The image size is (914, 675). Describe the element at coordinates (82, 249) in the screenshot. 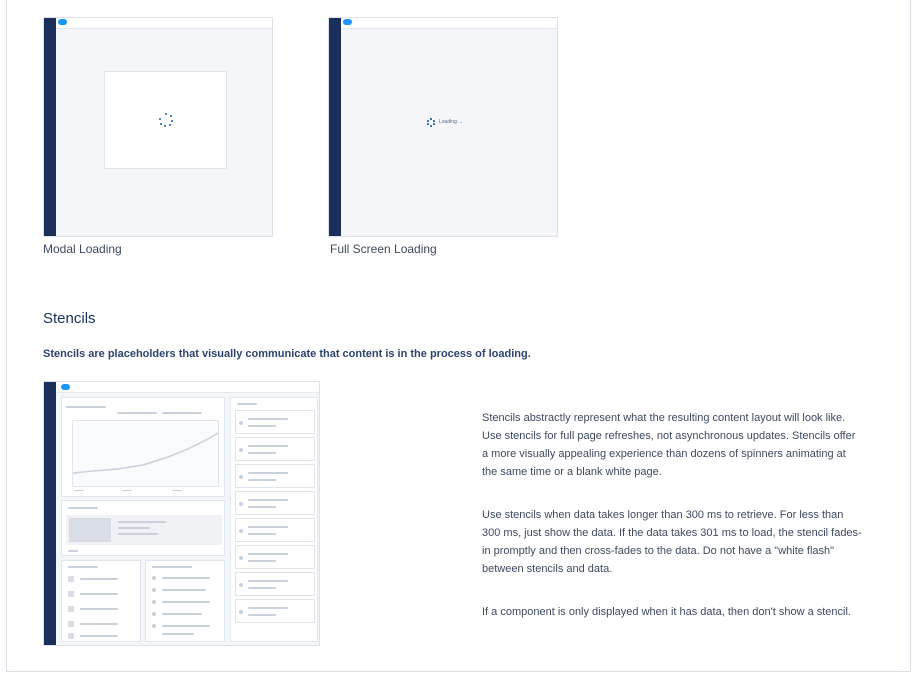

I see `modal-loading-caption: Modal Loading` at that location.